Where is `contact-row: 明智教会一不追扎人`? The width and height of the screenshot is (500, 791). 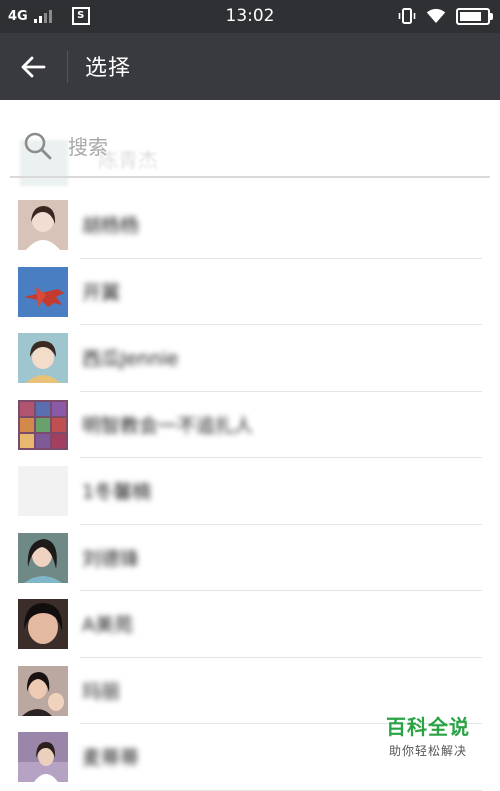
contact-row: 明智教会一不追扎人 is located at coordinates (250, 425).